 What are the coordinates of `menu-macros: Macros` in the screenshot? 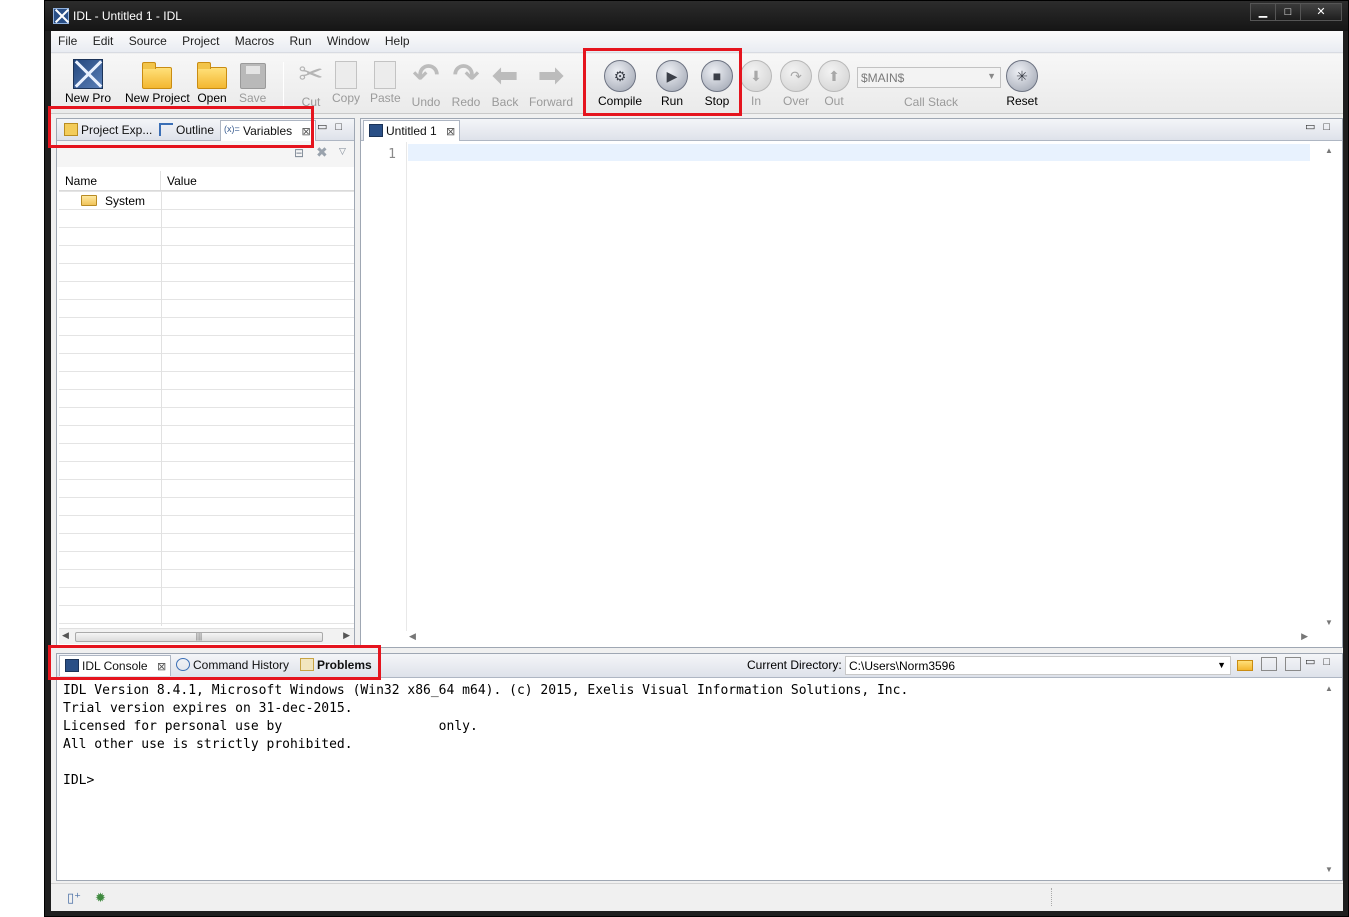 It's located at (254, 39).